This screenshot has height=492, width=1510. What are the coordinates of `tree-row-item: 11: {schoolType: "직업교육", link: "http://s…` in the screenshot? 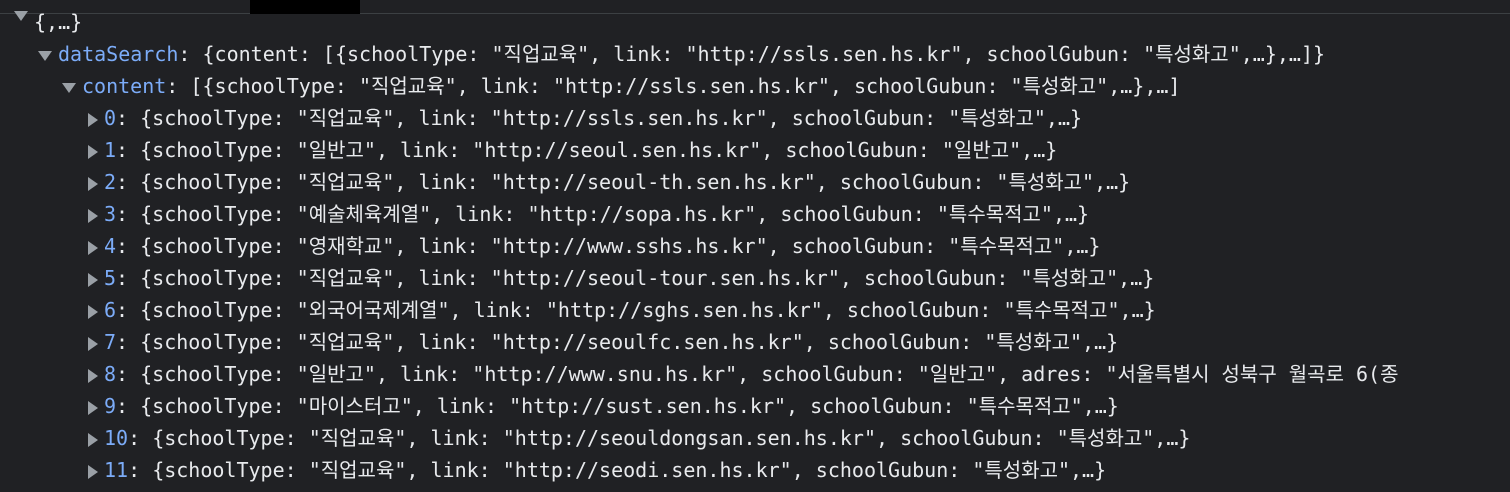 It's located at (755, 470).